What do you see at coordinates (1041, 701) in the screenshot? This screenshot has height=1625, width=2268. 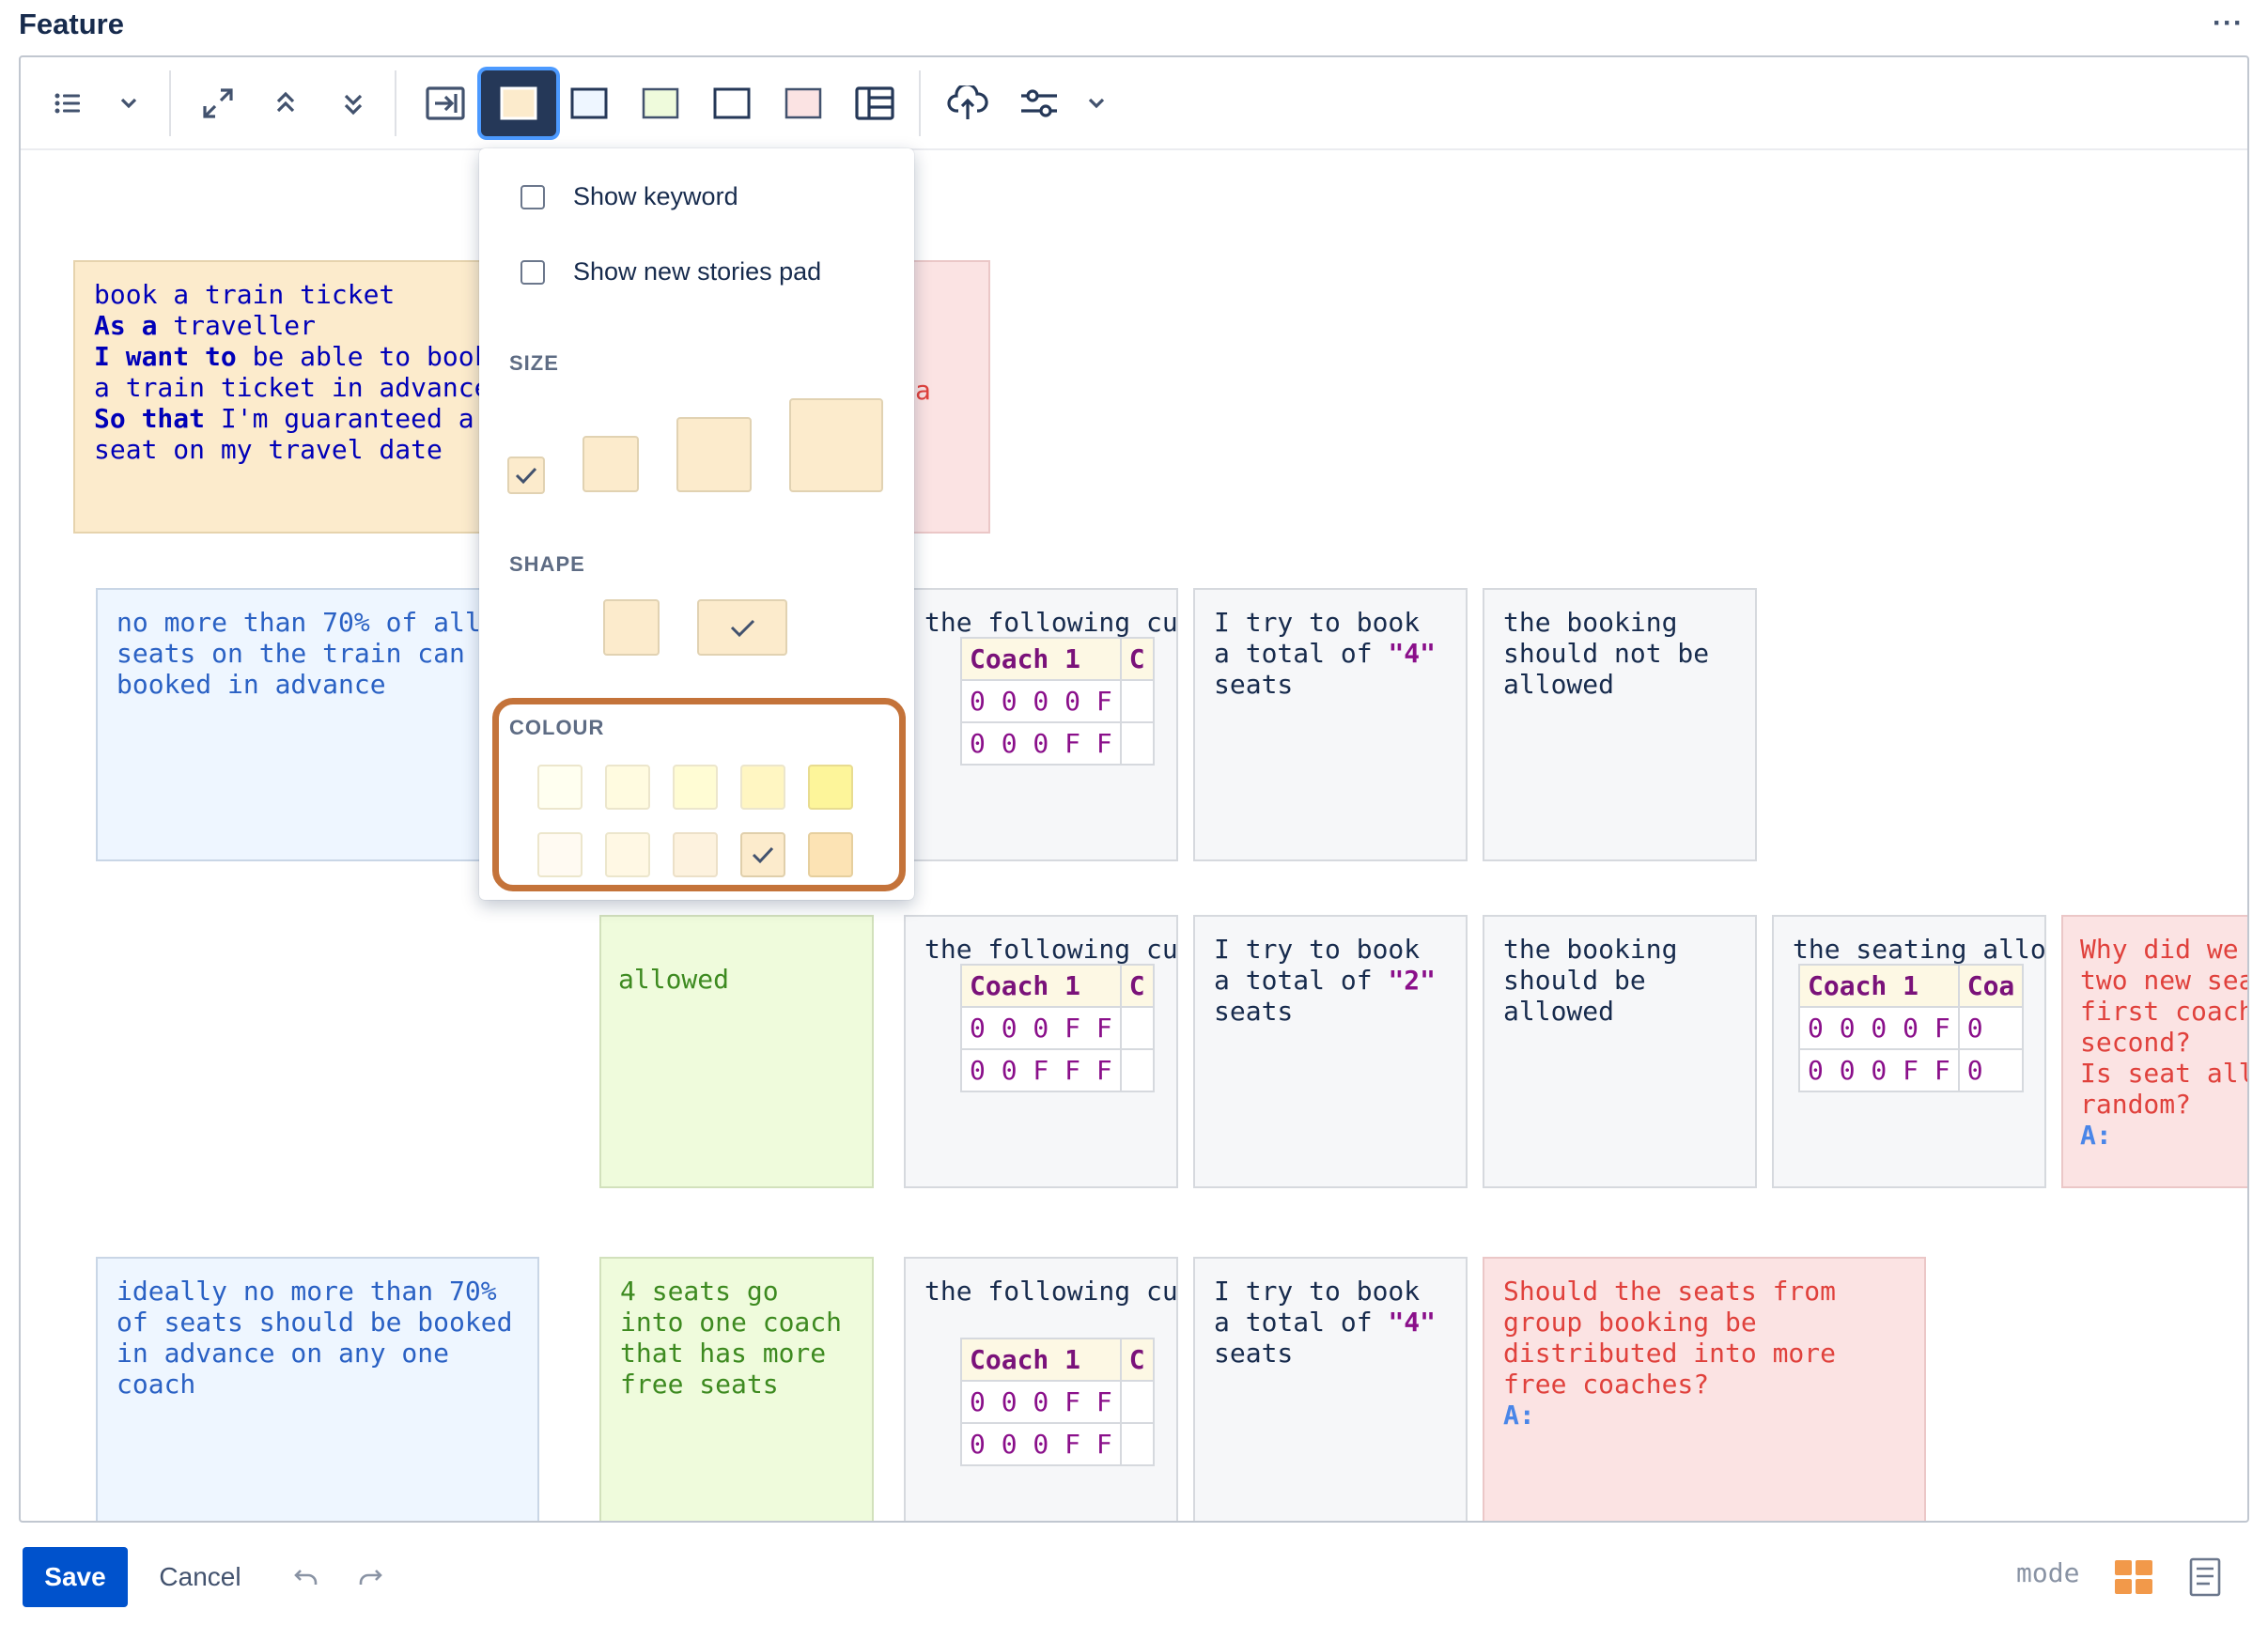 I see `table-cell: 0 0 0 0 F` at bounding box center [1041, 701].